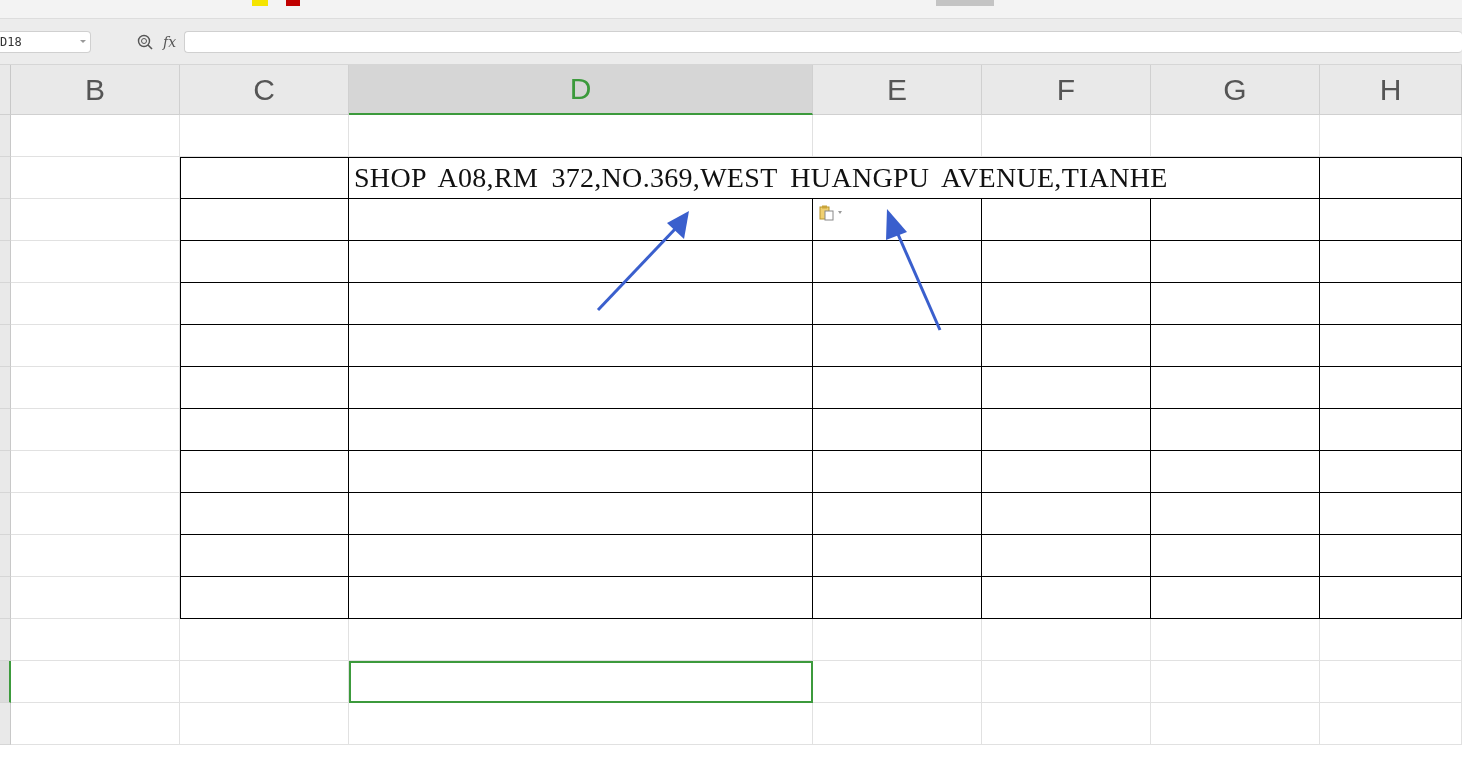 The height and width of the screenshot is (784, 1462). I want to click on name-box: D18, so click(45, 41).